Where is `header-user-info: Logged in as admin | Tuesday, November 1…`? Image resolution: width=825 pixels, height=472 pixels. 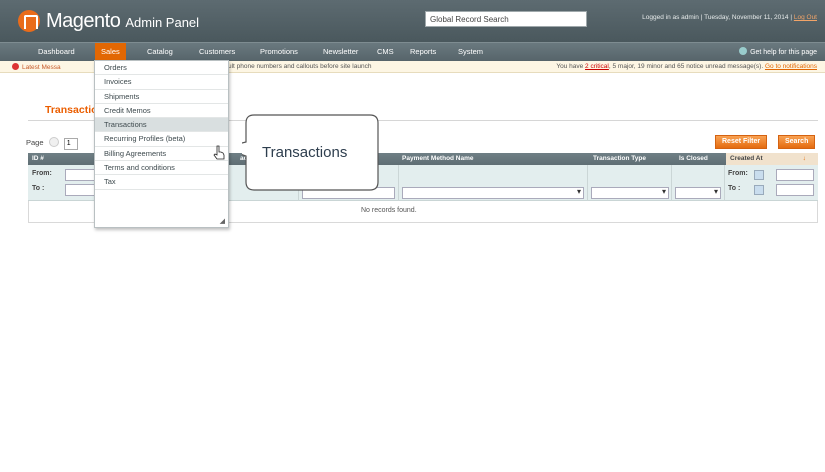 header-user-info: Logged in as admin | Tuesday, November 1… is located at coordinates (729, 17).